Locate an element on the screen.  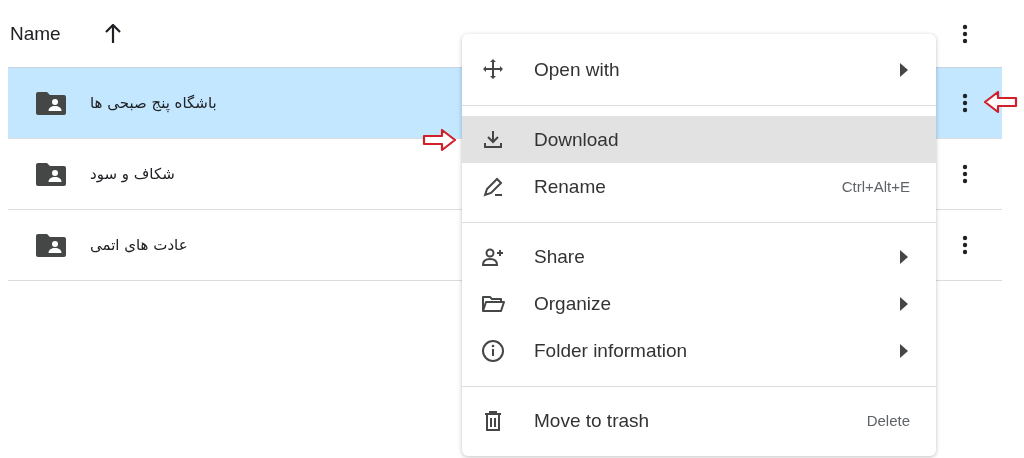
shortcut-label: Delete is located at coordinates (888, 420).